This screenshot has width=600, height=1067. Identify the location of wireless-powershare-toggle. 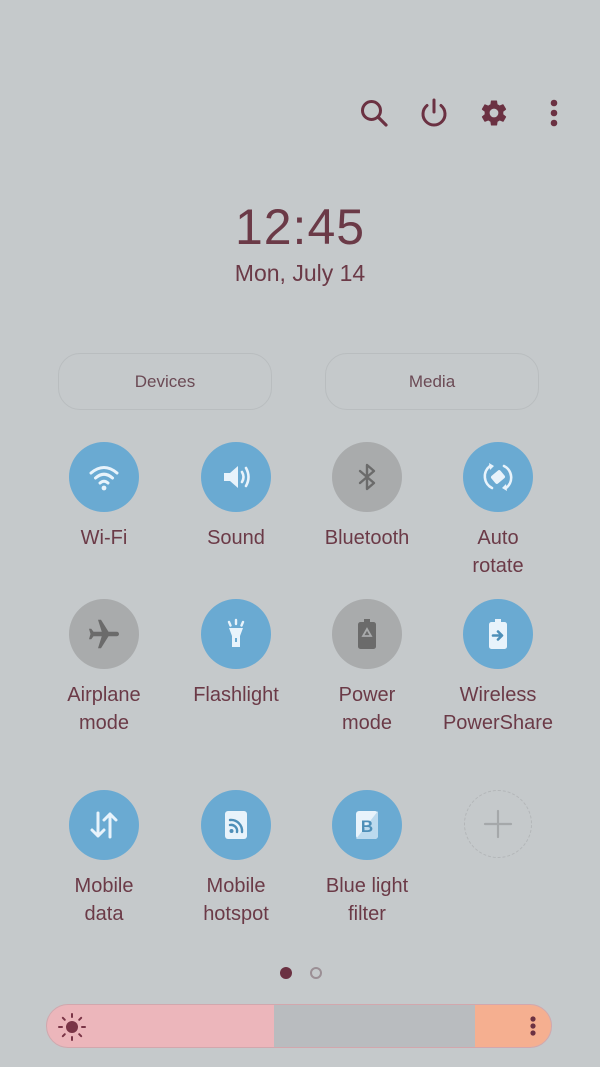
(498, 634).